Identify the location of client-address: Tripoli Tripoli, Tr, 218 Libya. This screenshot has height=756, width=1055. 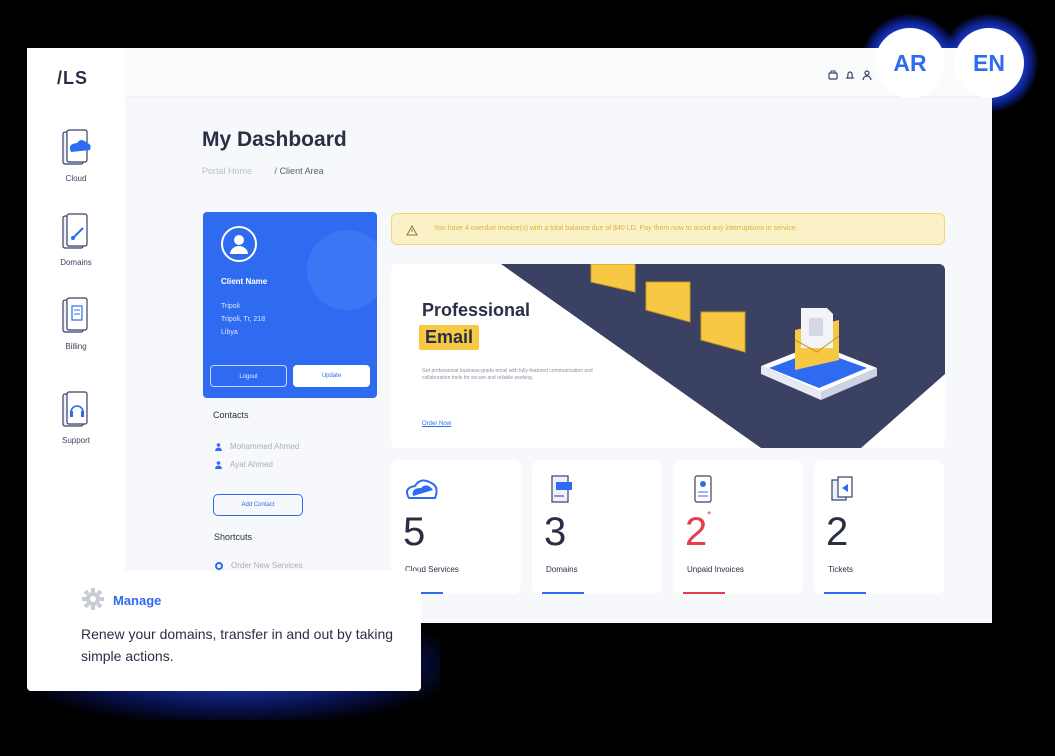
(243, 319).